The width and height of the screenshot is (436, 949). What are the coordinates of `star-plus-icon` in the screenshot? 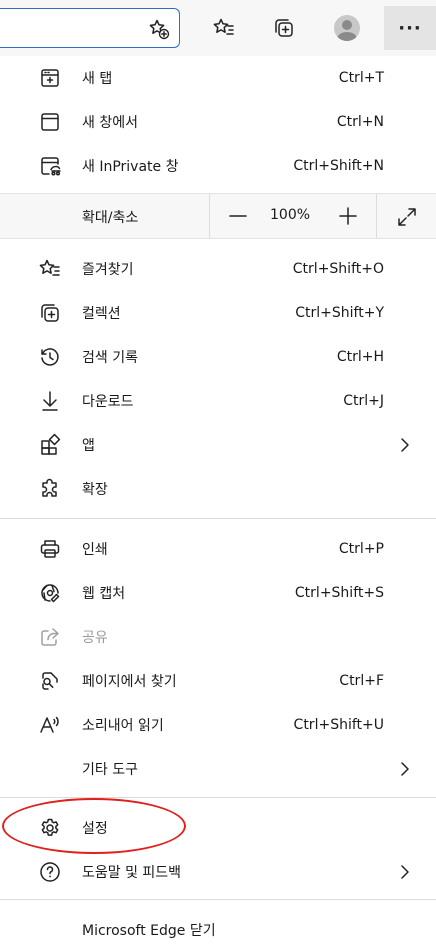 It's located at (159, 29).